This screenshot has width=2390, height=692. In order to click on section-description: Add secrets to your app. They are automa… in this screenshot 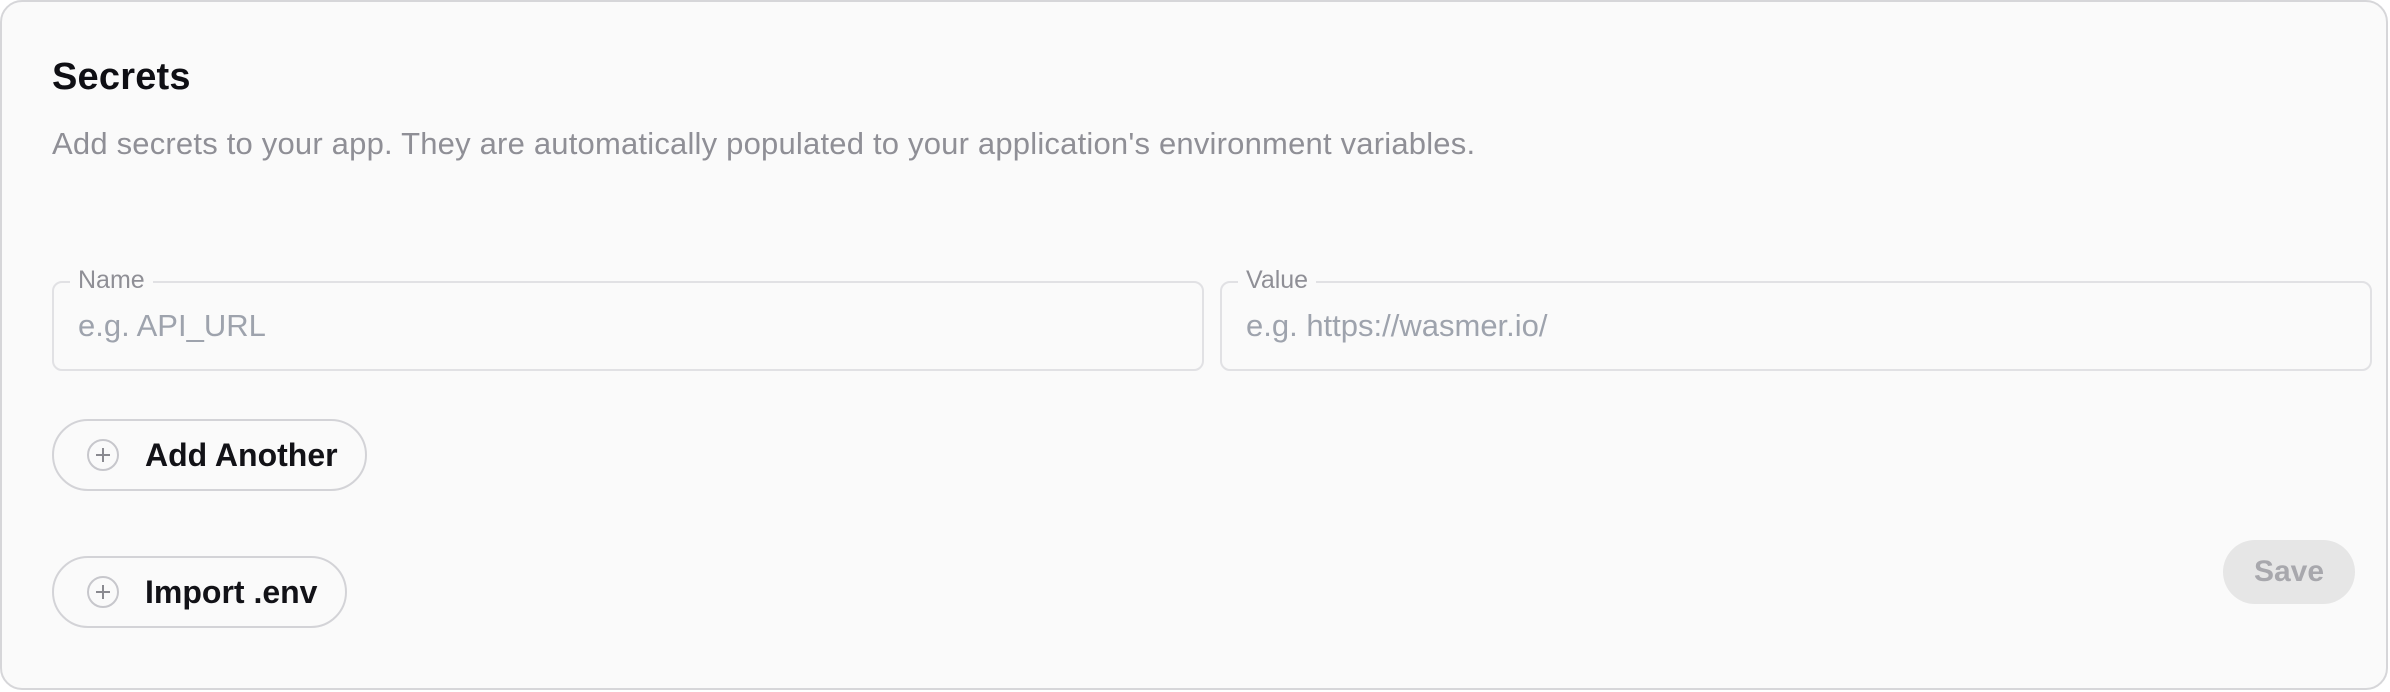, I will do `click(764, 143)`.